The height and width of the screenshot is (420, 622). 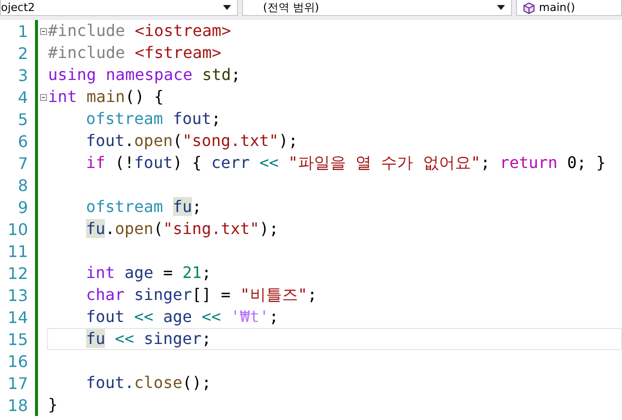 What do you see at coordinates (17, 317) in the screenshot?
I see `line-number: 14` at bounding box center [17, 317].